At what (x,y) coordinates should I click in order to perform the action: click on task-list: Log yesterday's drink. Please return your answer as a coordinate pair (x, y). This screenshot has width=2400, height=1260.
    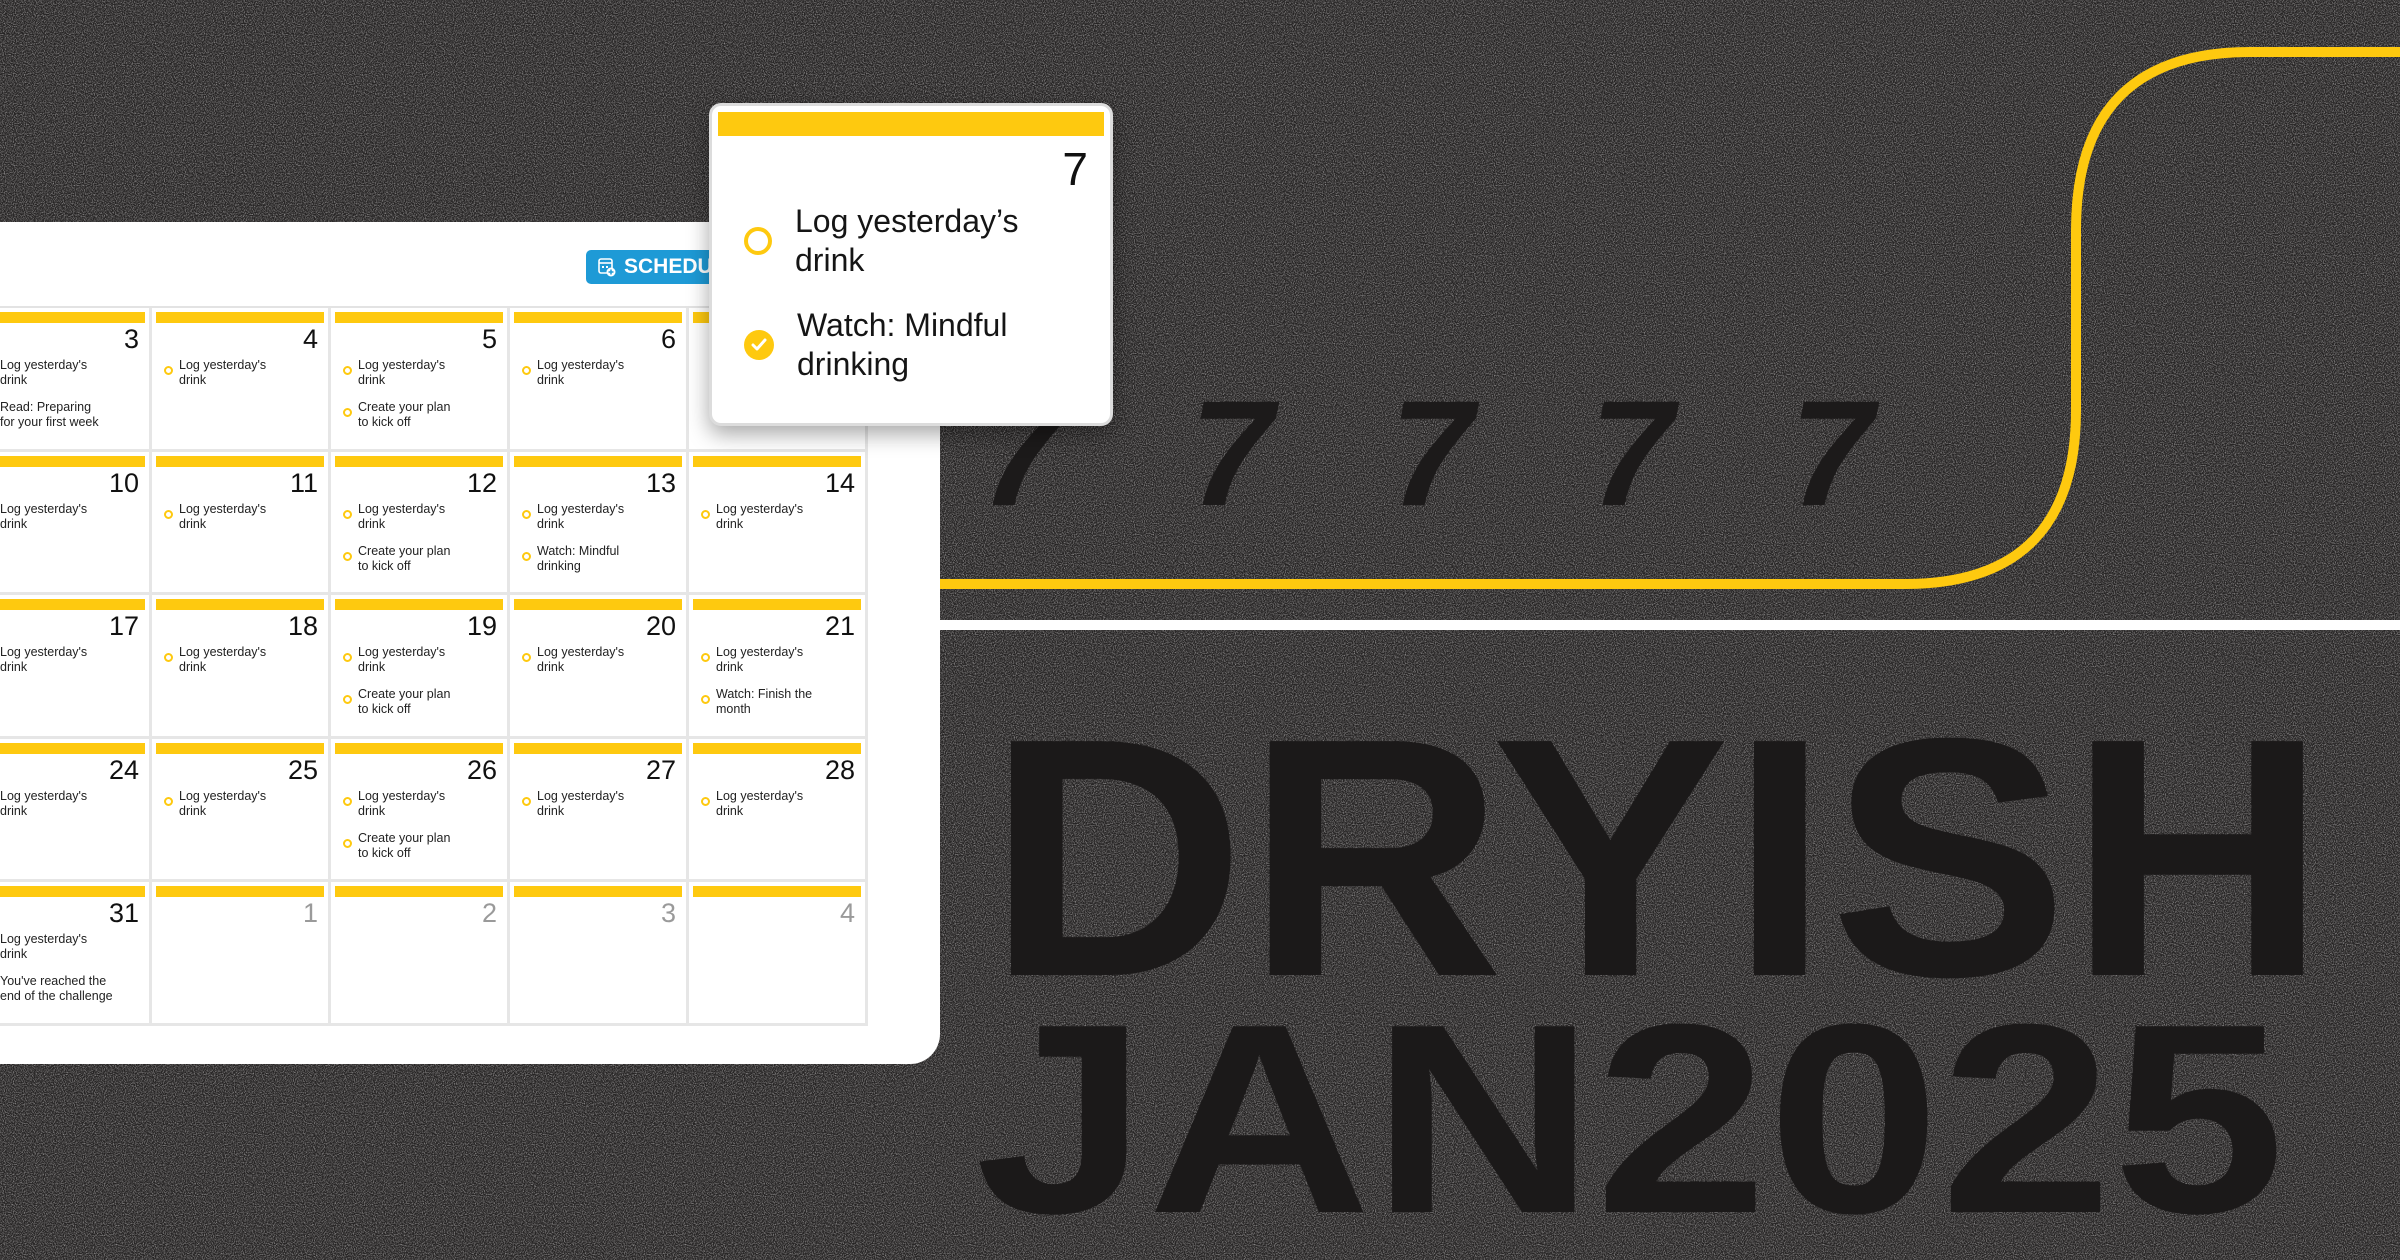
    Looking at the image, I should click on (601, 810).